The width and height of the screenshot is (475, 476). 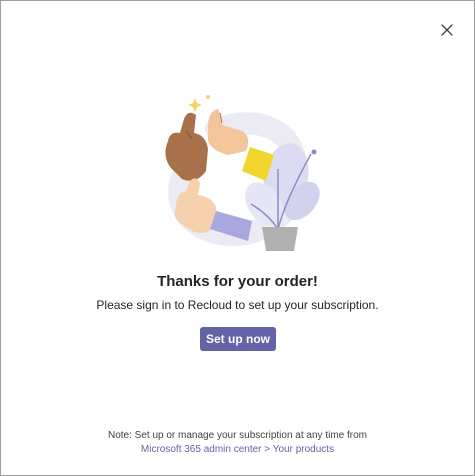 What do you see at coordinates (237, 281) in the screenshot?
I see `dialog-title: Thanks for your order!` at bounding box center [237, 281].